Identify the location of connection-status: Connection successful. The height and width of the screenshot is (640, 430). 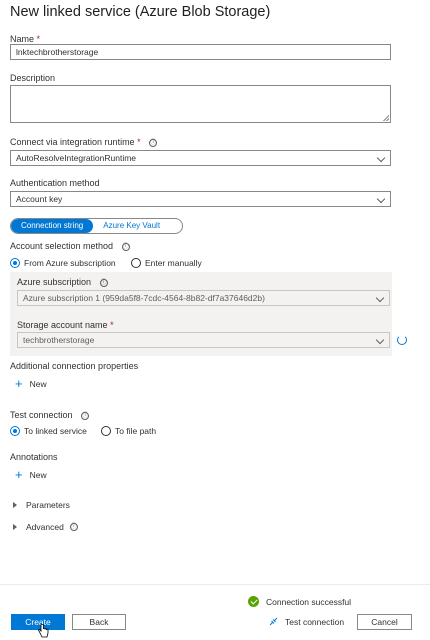
(309, 602).